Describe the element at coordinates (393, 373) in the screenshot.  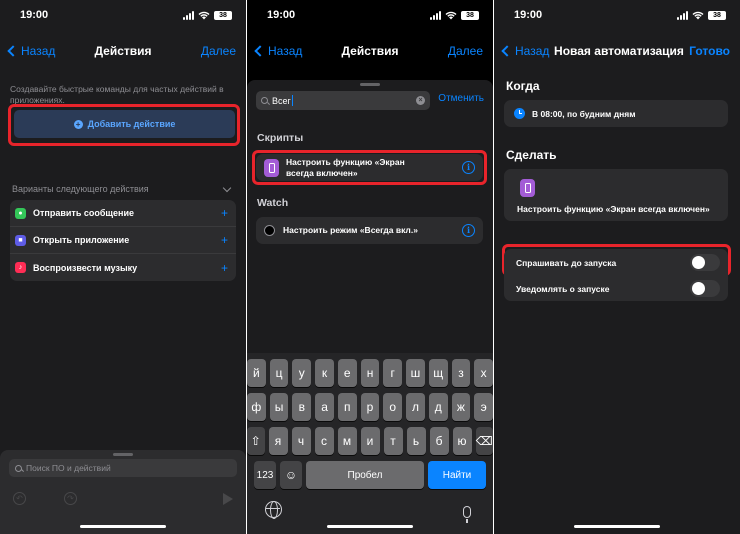
I see `keyboard-key: г` at that location.